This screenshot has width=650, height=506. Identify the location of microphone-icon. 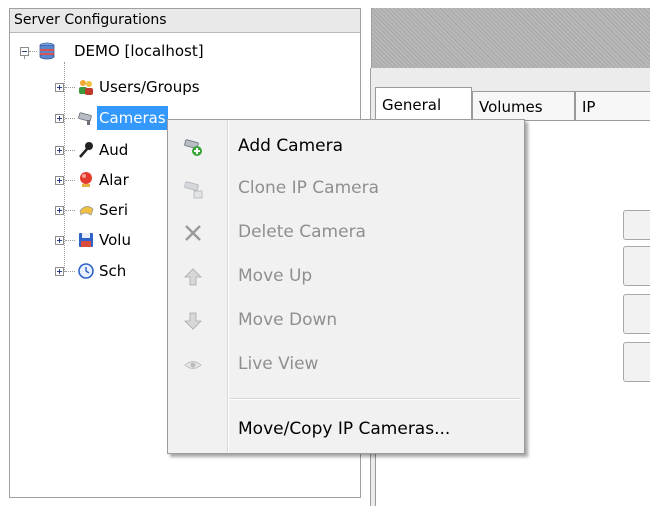
(86, 150).